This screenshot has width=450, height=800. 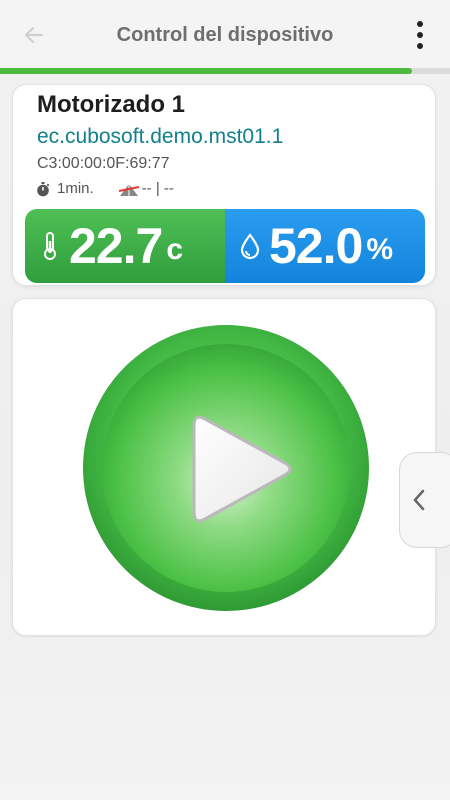 I want to click on readings-panel: 22.7 c 52.0 %, so click(x=225, y=246).